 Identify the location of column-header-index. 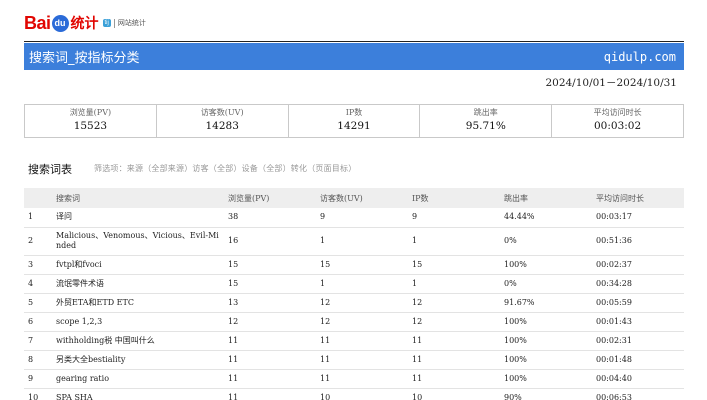
(38, 198).